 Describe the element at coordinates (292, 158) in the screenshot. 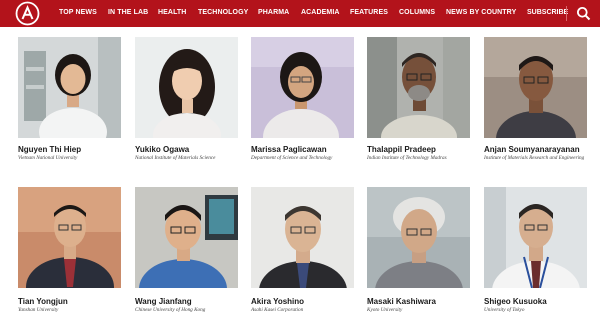

I see `person-affiliation: Department of Science and Technology` at that location.